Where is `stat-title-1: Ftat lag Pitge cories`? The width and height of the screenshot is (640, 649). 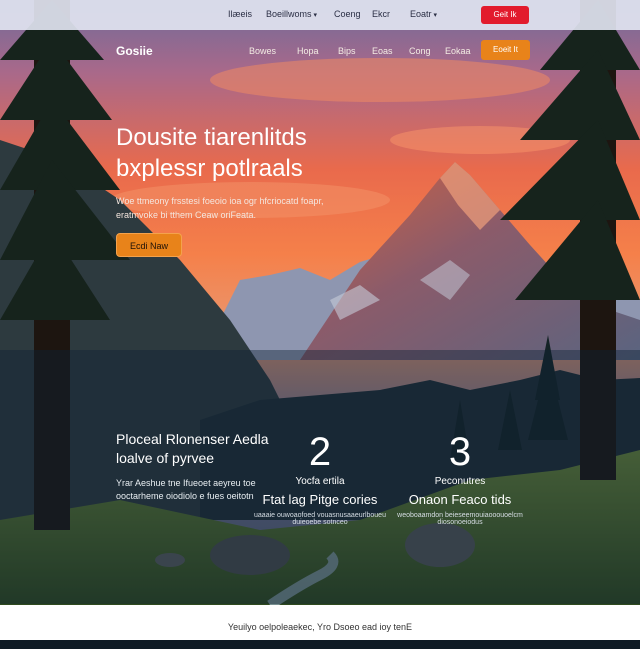
stat-title-1: Ftat lag Pitge cories is located at coordinates (320, 499).